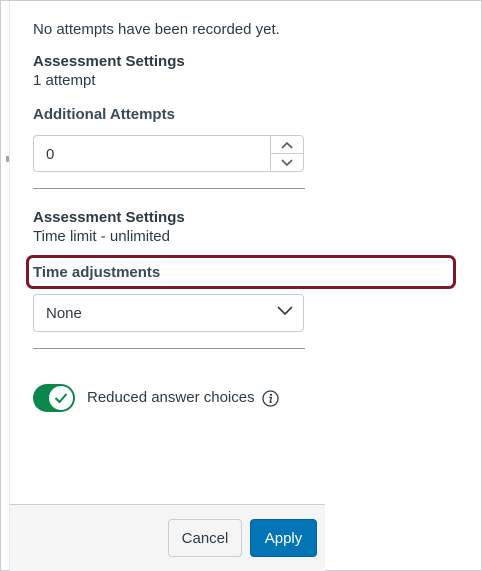 This screenshot has width=482, height=571. I want to click on no-attempts-message: No attempts have been recorded yet., so click(156, 29).